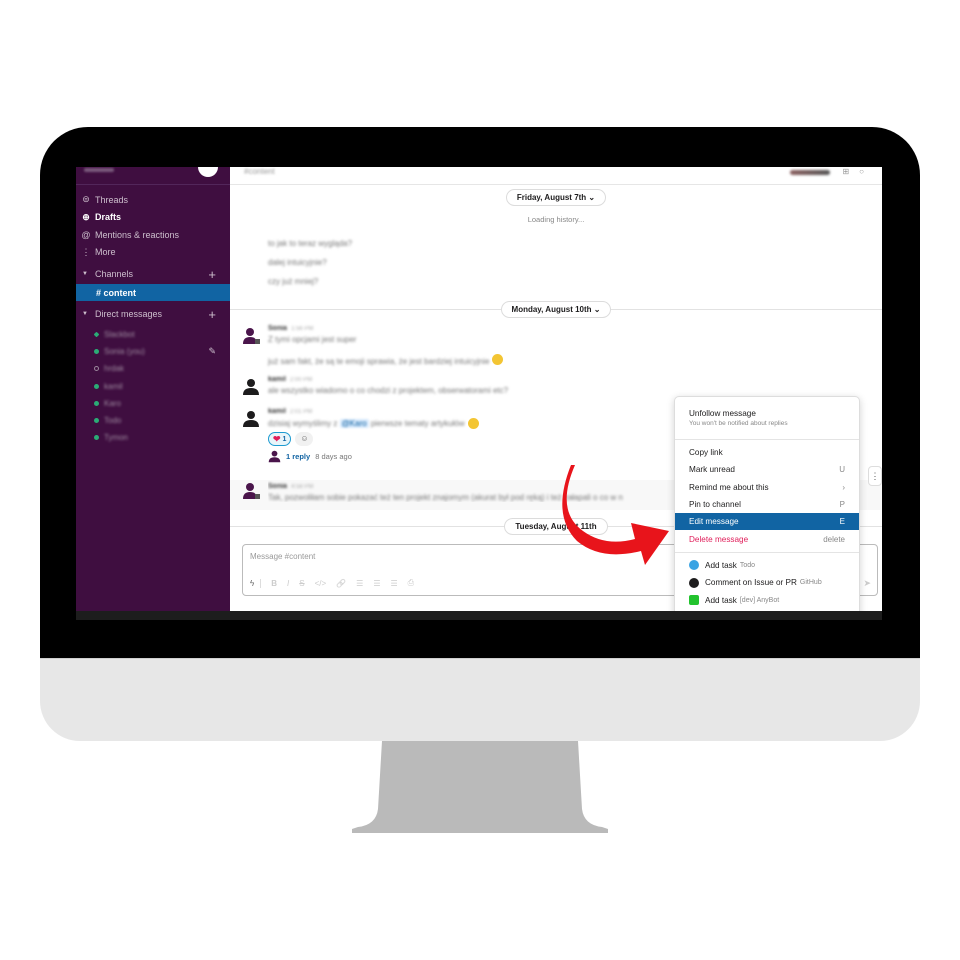 The width and height of the screenshot is (960, 960). Describe the element at coordinates (767, 452) in the screenshot. I see `menu-item-copy-link: Copy link` at that location.